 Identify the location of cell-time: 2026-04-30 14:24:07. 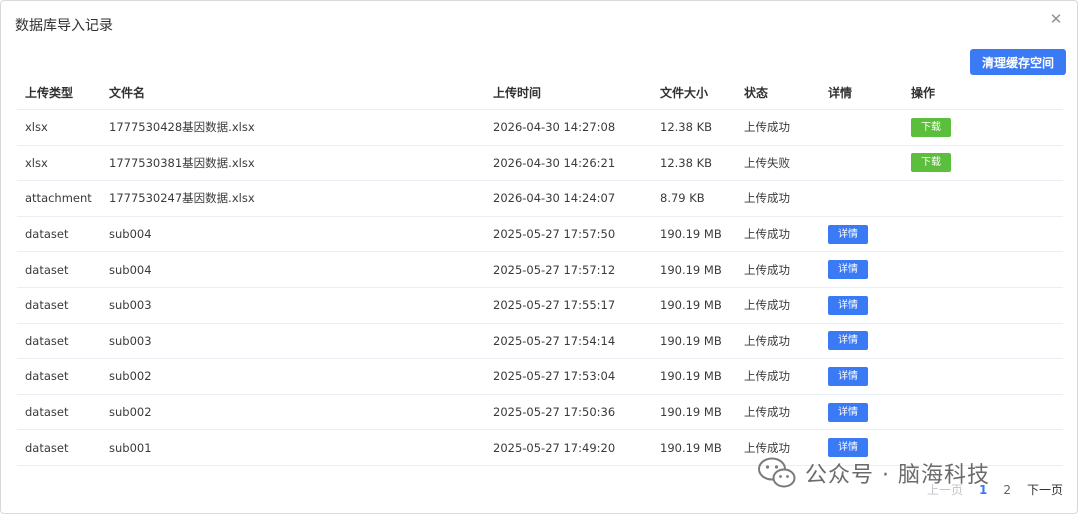
(568, 198).